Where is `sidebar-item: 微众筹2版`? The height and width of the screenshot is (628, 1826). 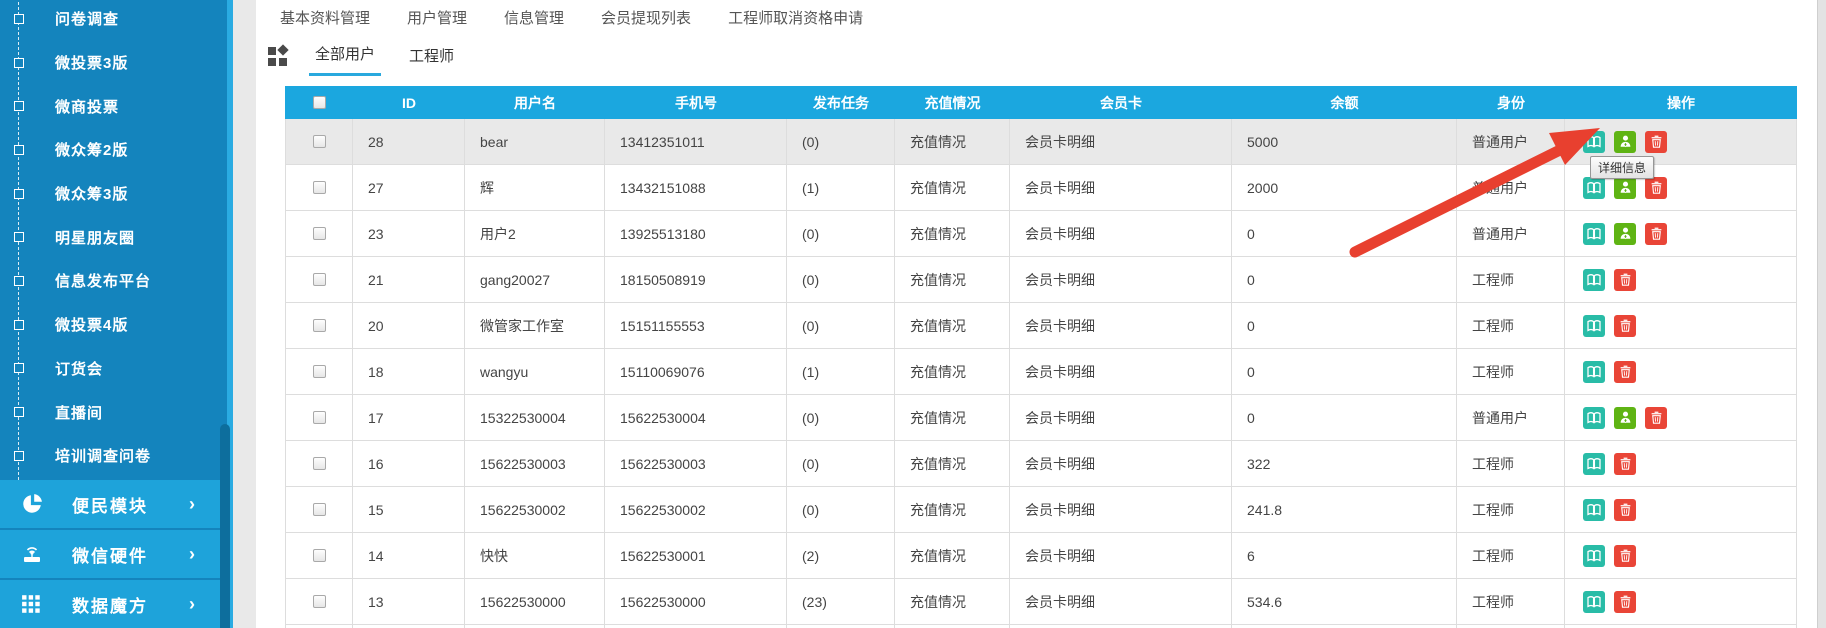
sidebar-item: 微众筹2版 is located at coordinates (116, 150).